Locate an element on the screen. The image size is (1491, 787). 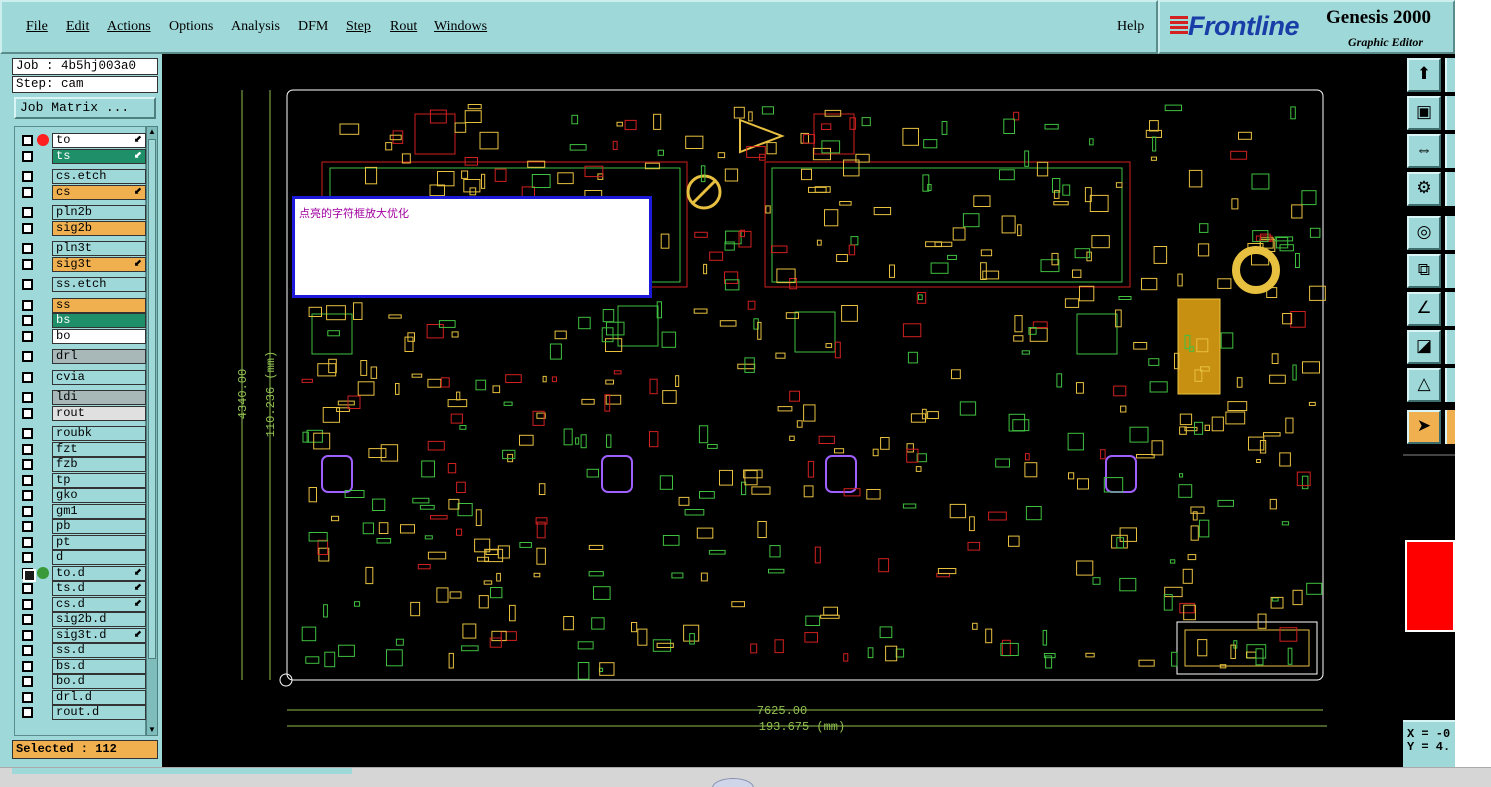
layer-name: ts ⬋ is located at coordinates (99, 156).